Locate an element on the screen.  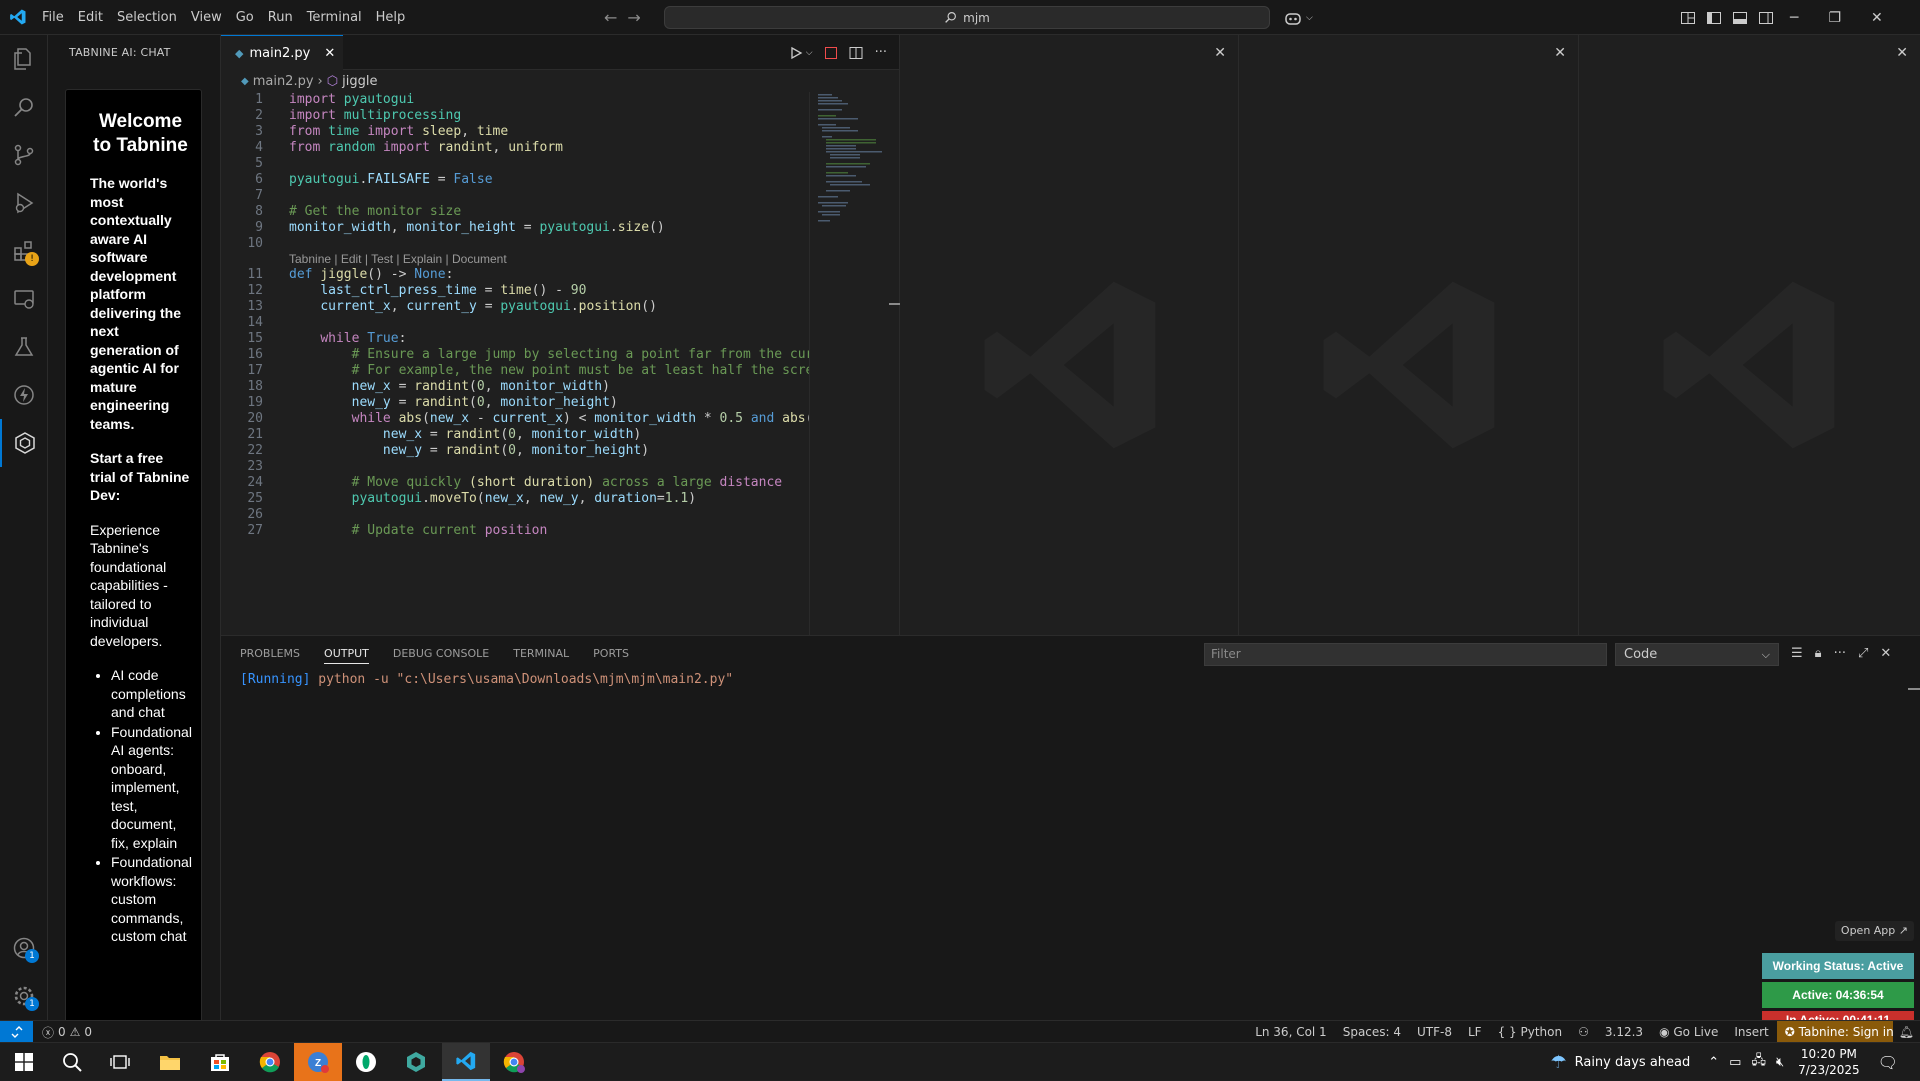
sidebar-title: TABNINE AI: CHAT is located at coordinates (120, 52).